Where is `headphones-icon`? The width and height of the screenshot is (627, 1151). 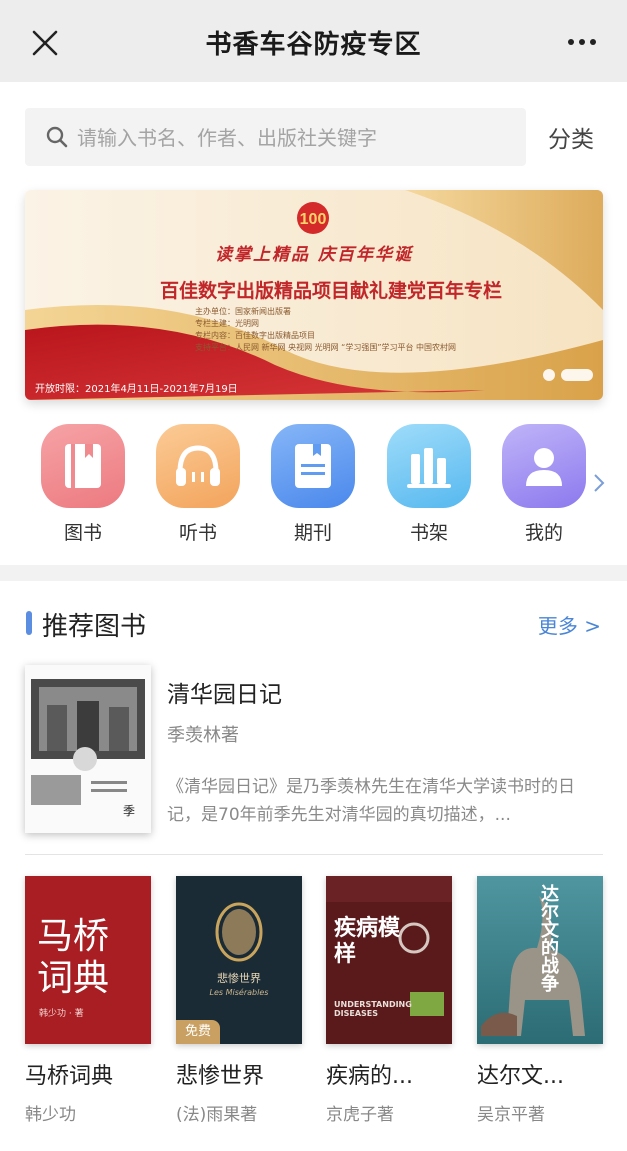
headphones-icon is located at coordinates (198, 466).